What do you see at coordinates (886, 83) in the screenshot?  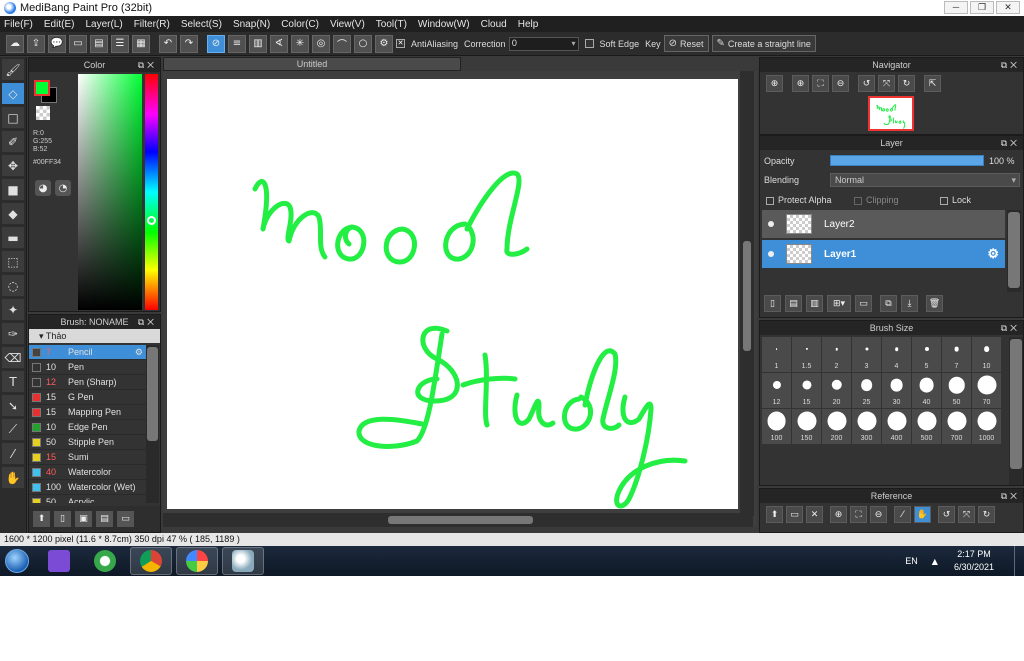 I see `flip-icon: ⤧` at bounding box center [886, 83].